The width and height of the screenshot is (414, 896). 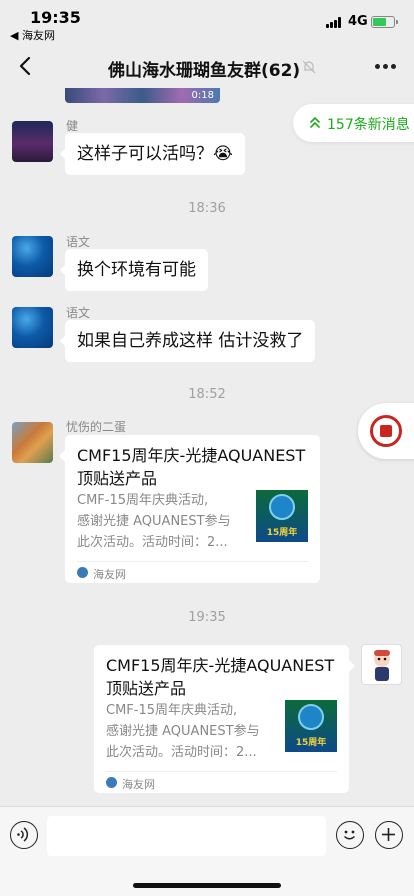 I want to click on floating-miniapp-button, so click(x=386, y=431).